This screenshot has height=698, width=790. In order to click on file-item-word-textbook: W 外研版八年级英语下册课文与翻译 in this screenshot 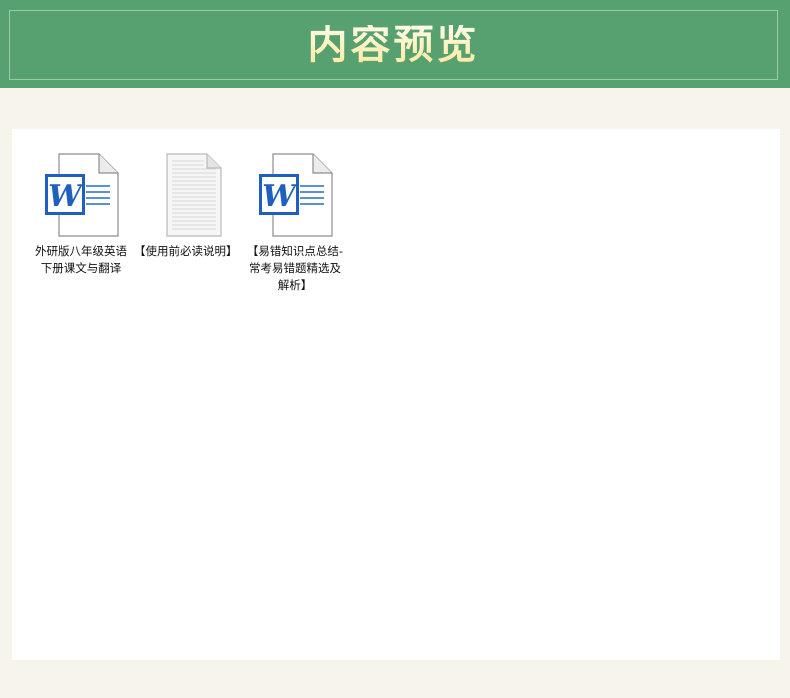, I will do `click(81, 215)`.